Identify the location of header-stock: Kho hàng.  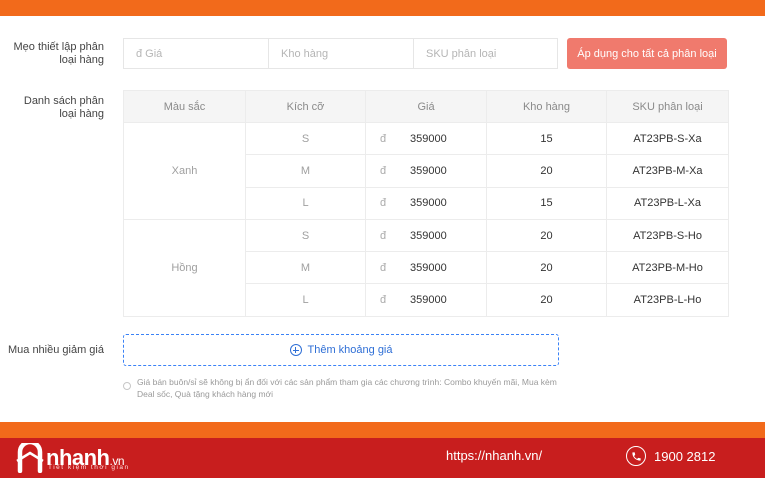
(546, 106).